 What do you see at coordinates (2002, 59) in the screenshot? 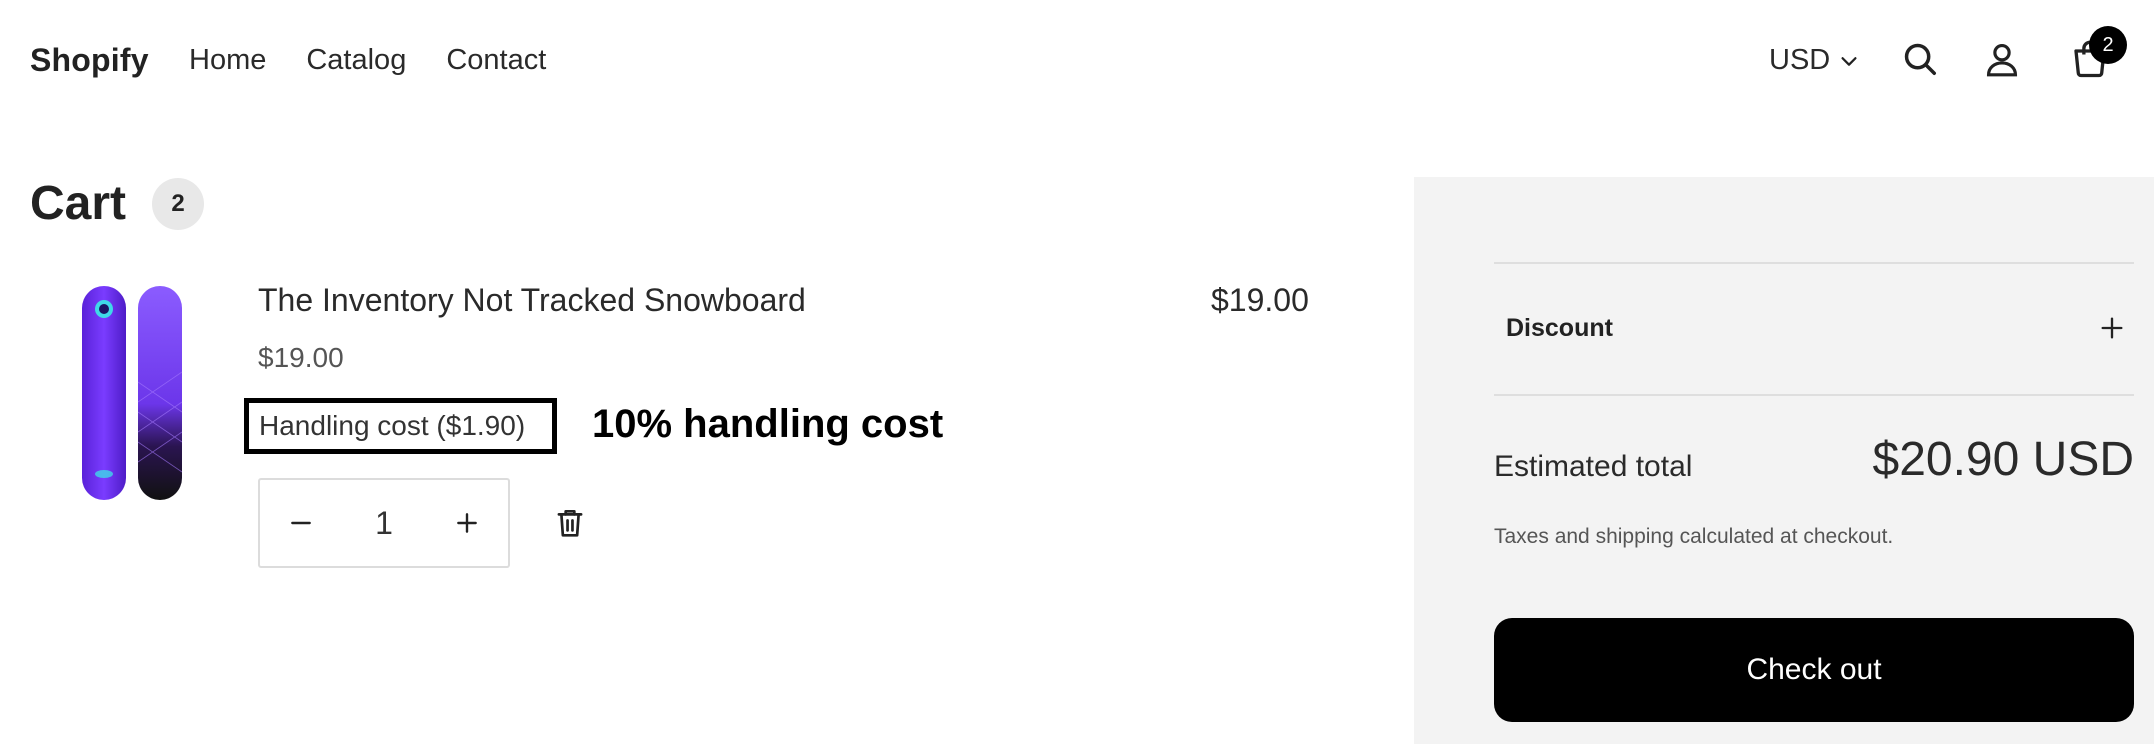
I see `account-icon` at bounding box center [2002, 59].